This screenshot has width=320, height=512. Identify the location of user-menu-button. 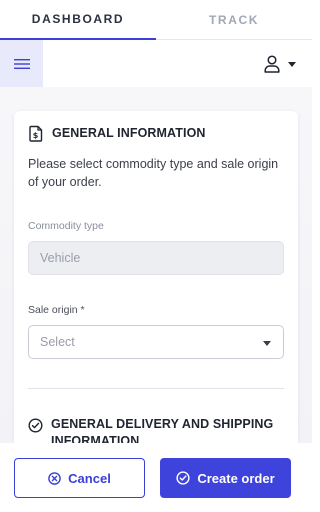
(280, 64).